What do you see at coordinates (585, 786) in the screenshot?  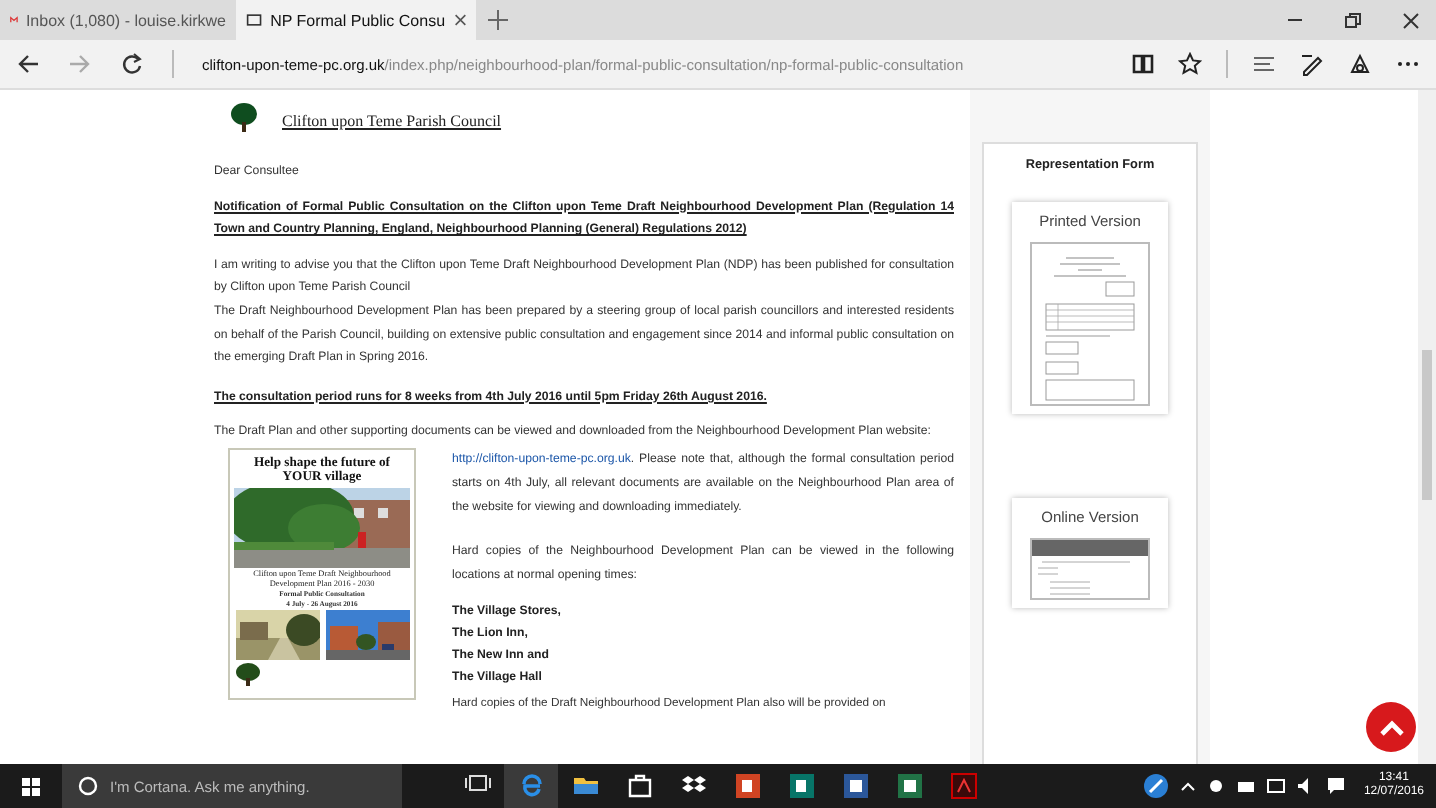 I see `folder-icon` at bounding box center [585, 786].